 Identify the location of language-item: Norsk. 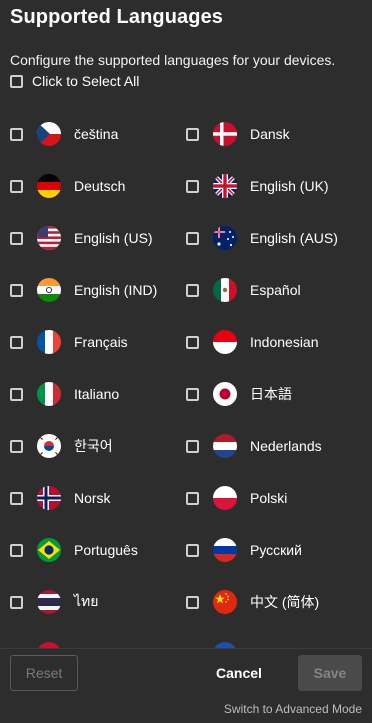
(87, 498).